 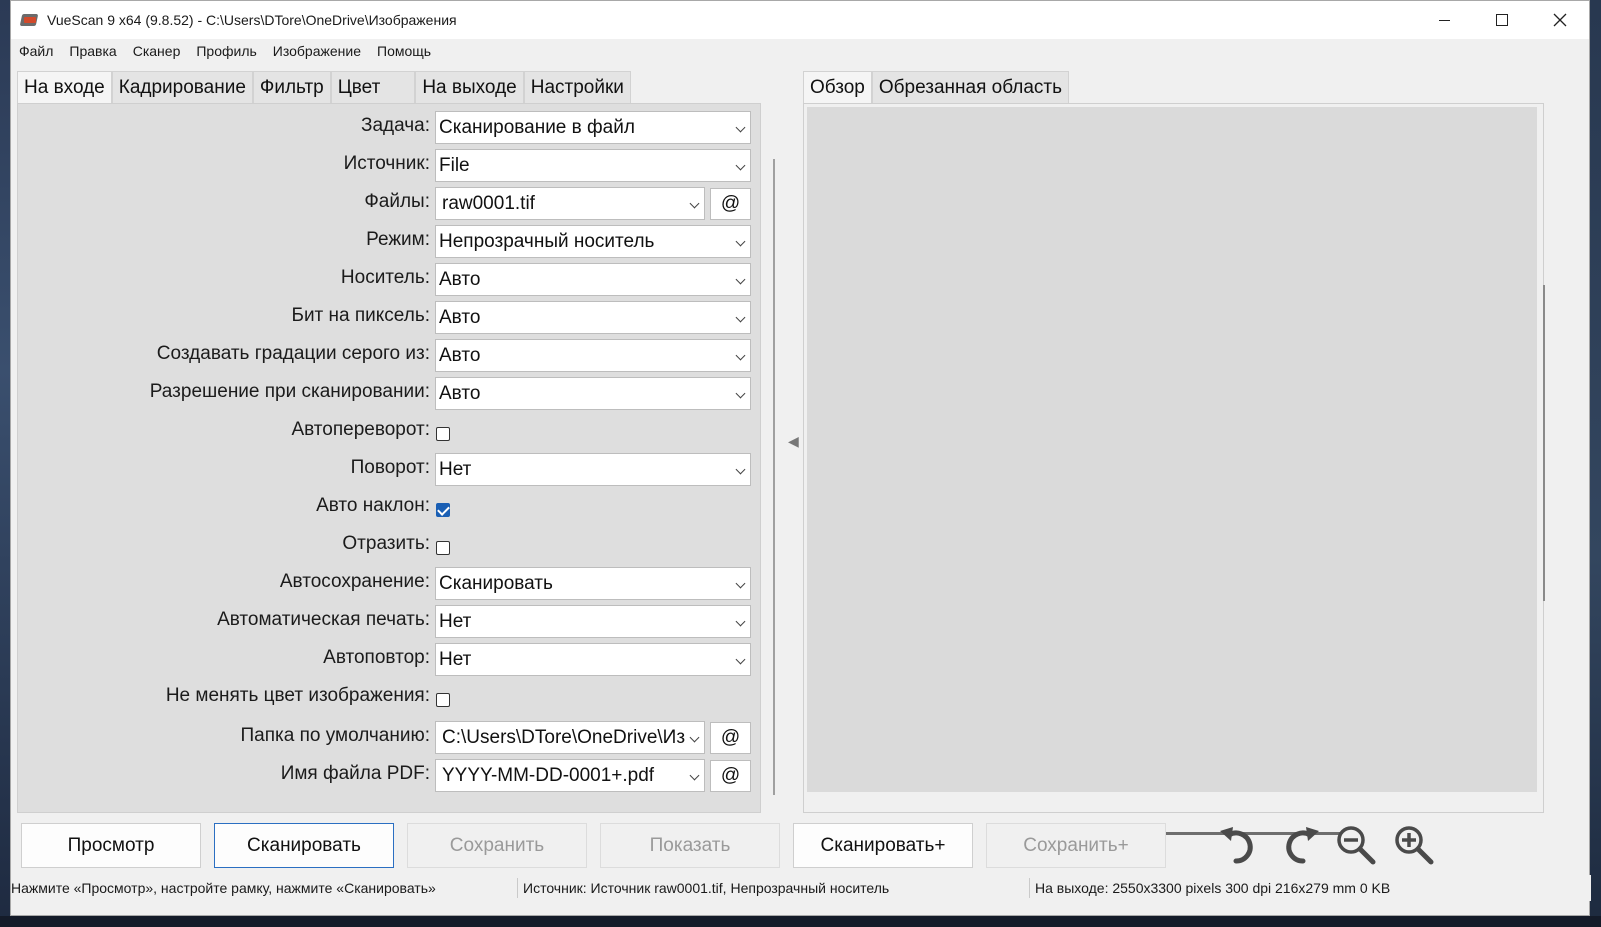 I want to click on row-mirror: Отразить:, so click(x=390, y=545).